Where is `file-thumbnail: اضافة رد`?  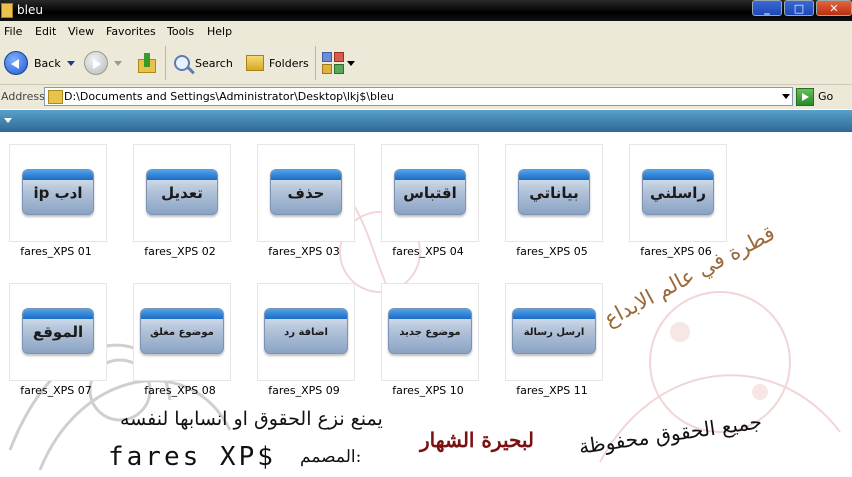 file-thumbnail: اضافة رد is located at coordinates (306, 332).